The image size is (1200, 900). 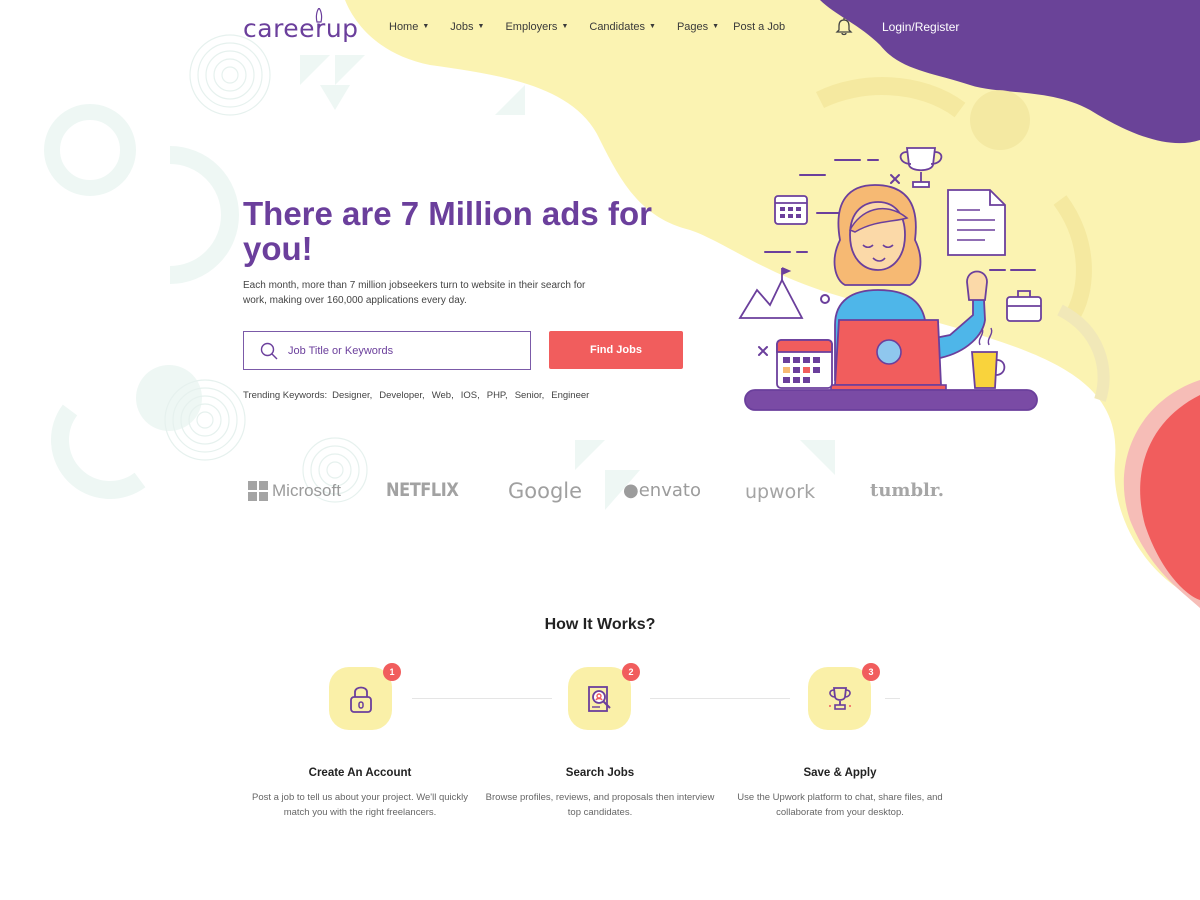 I want to click on step-title: Search Jobs, so click(x=600, y=773).